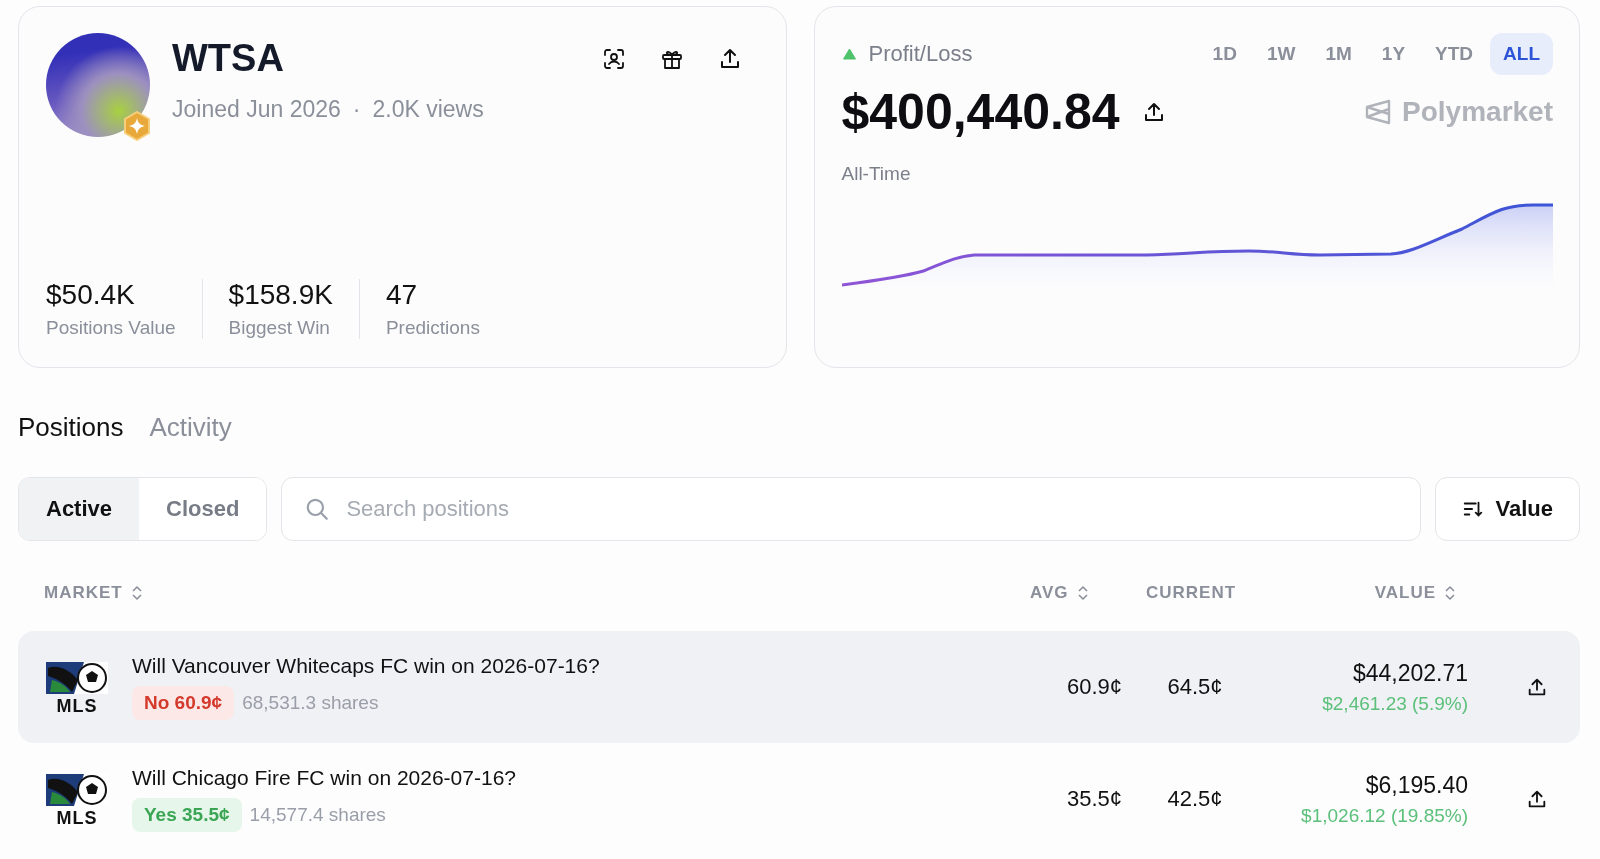  I want to click on badge-icon, so click(137, 126).